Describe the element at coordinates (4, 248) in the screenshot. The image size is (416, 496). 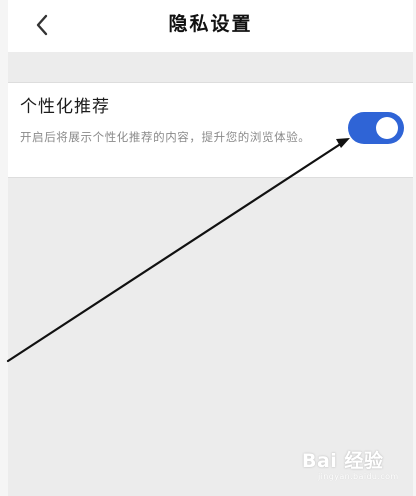
I see `left-edge` at that location.